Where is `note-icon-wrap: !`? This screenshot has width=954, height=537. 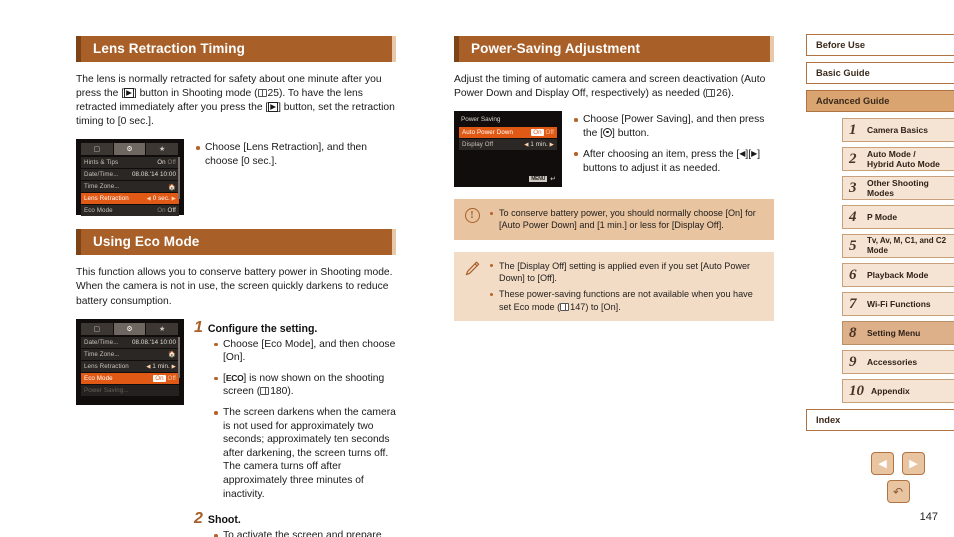
note-icon-wrap: ! is located at coordinates (472, 219).